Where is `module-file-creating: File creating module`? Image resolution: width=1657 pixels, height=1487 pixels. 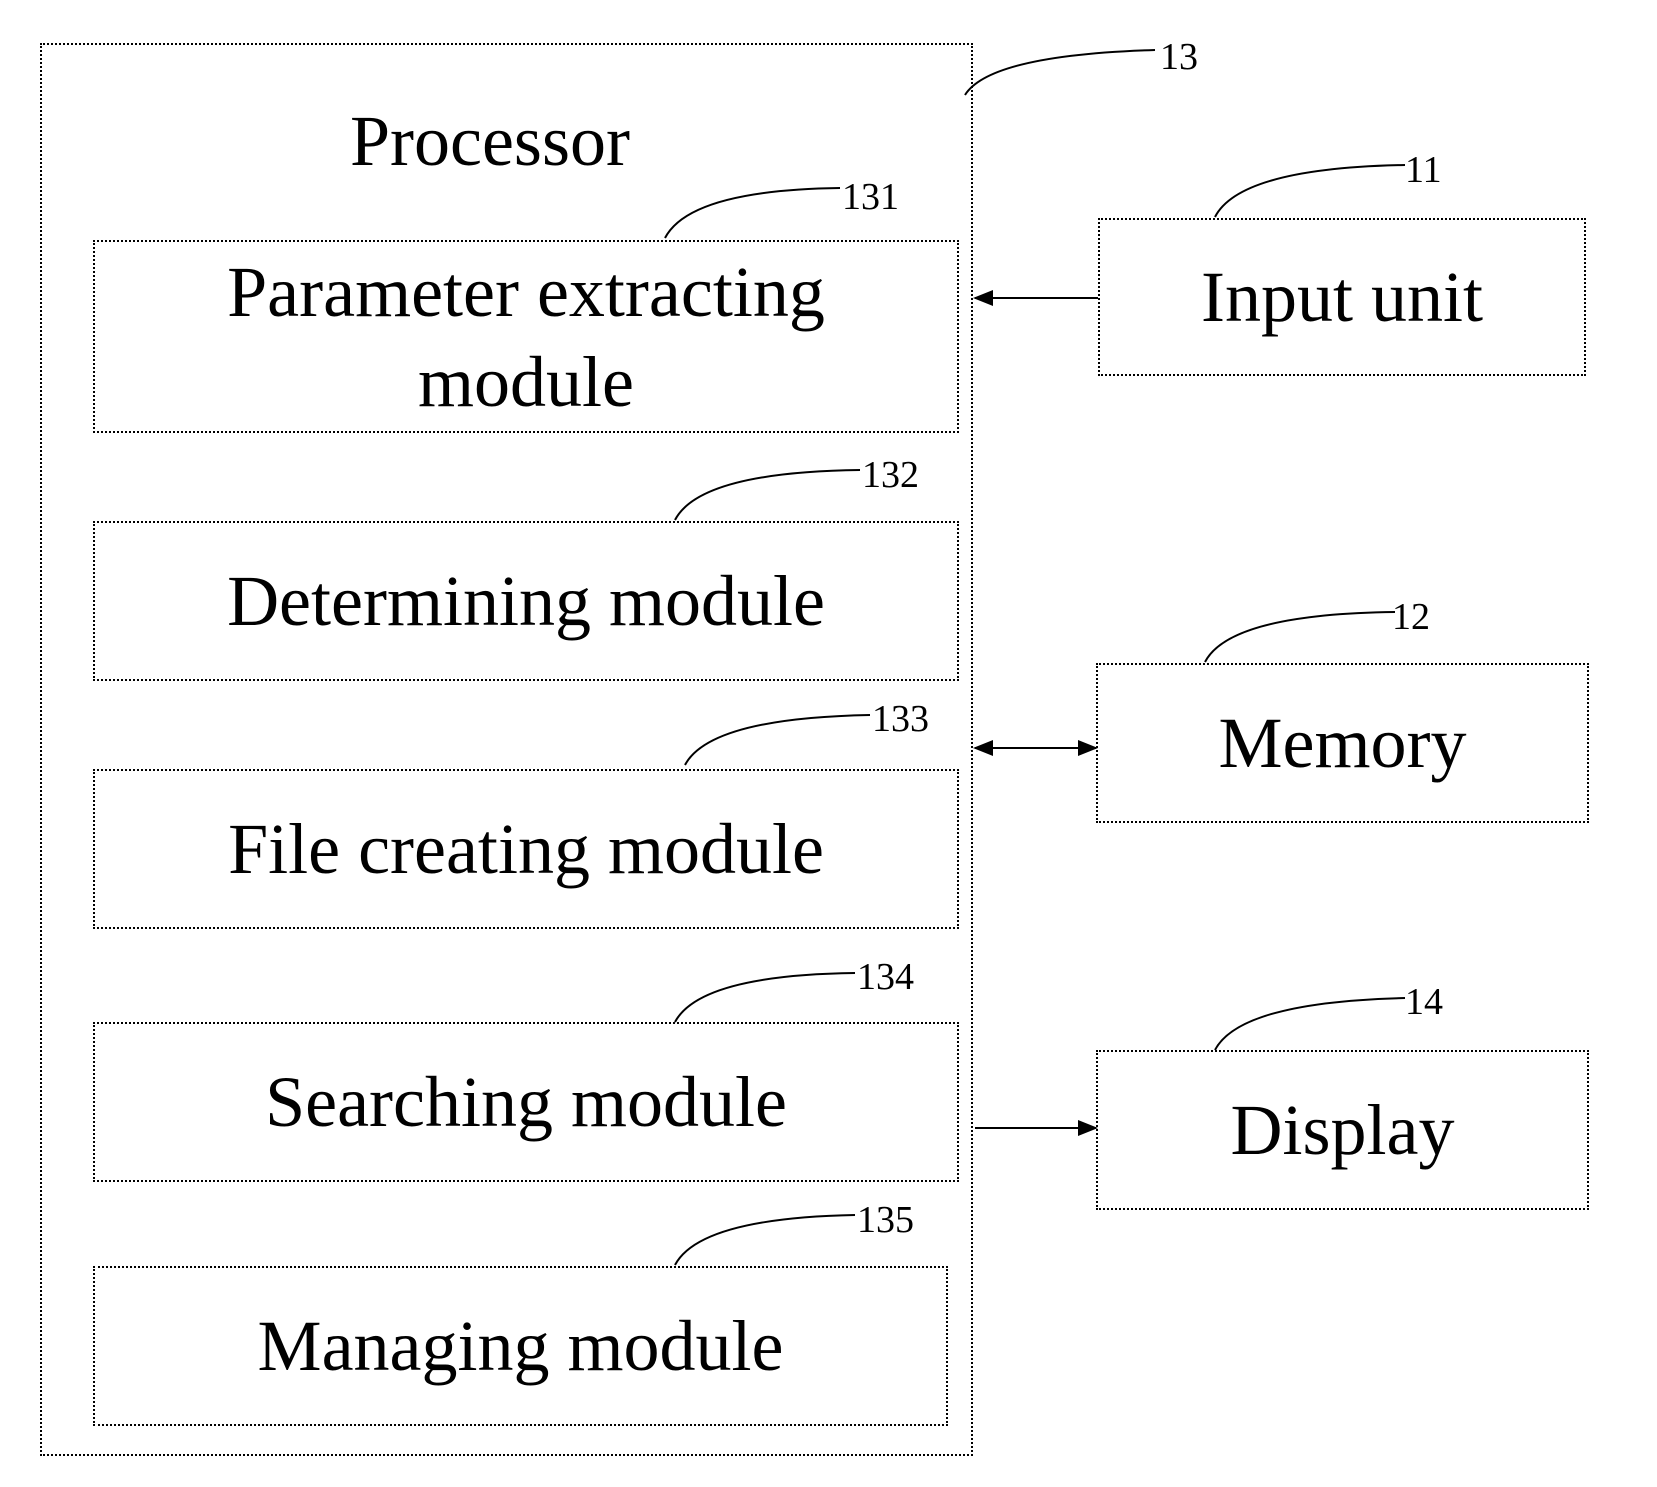 module-file-creating: File creating module is located at coordinates (526, 849).